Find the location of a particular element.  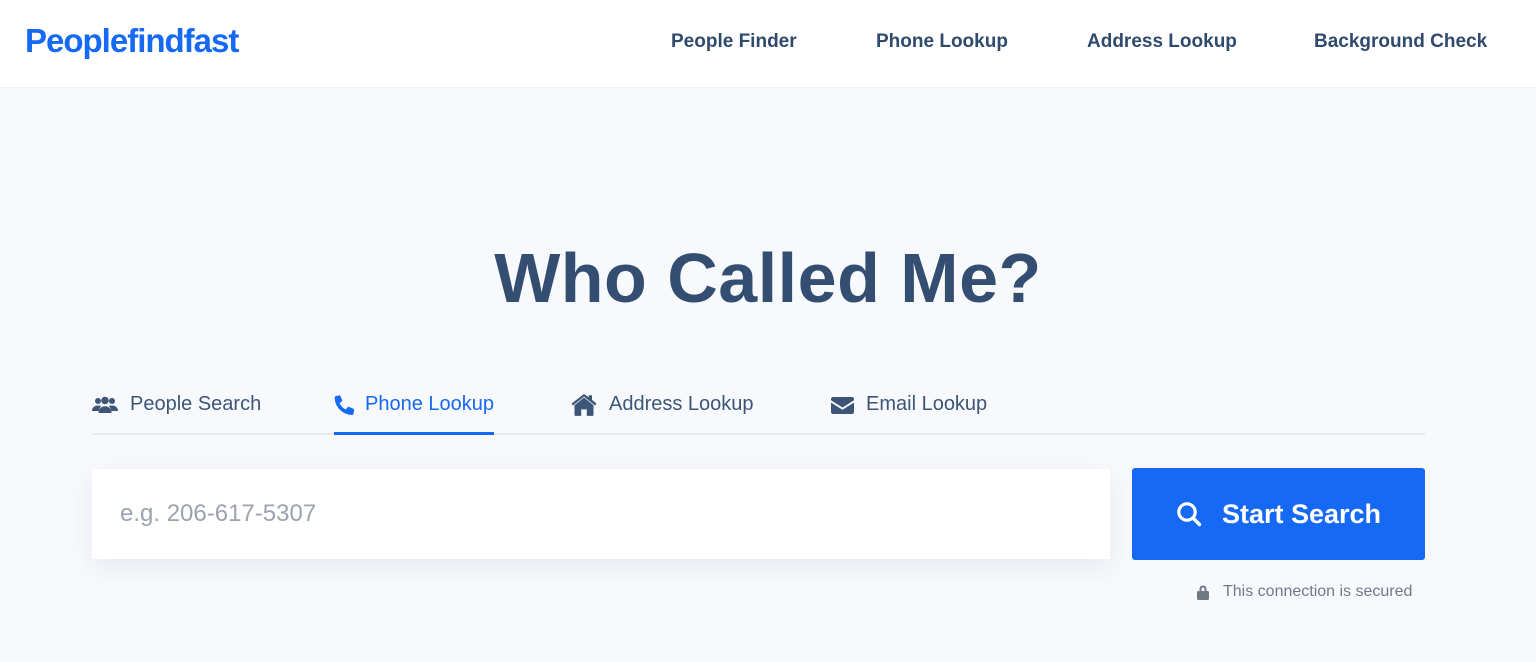

nav-people-finder: People Finder is located at coordinates (734, 42).